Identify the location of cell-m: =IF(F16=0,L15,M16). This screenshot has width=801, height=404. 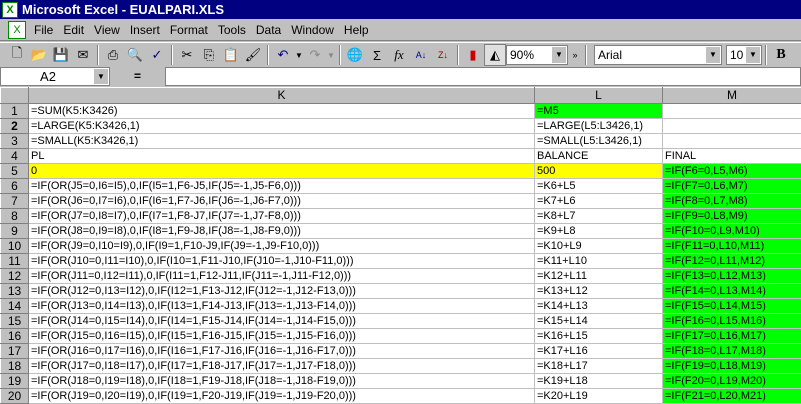
(732, 321).